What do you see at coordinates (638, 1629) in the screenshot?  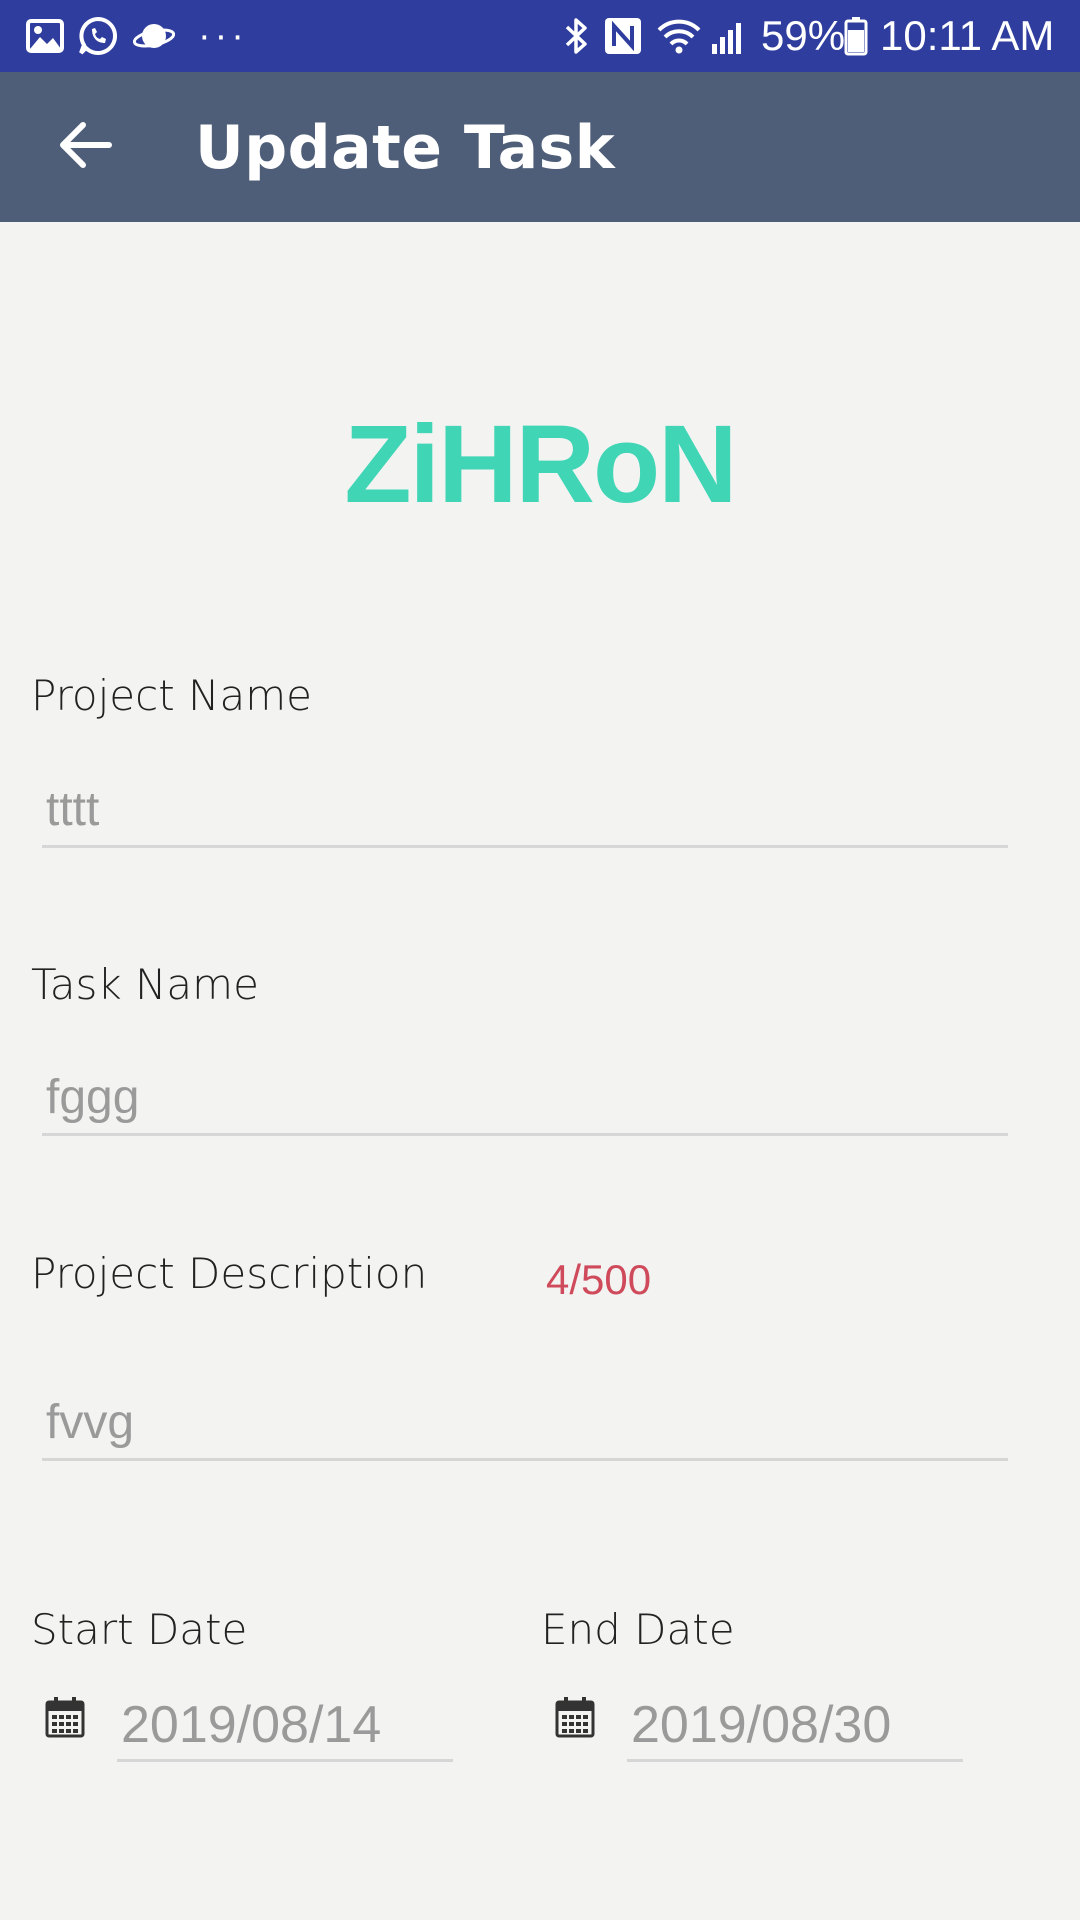 I see `end-date-label: End Date` at bounding box center [638, 1629].